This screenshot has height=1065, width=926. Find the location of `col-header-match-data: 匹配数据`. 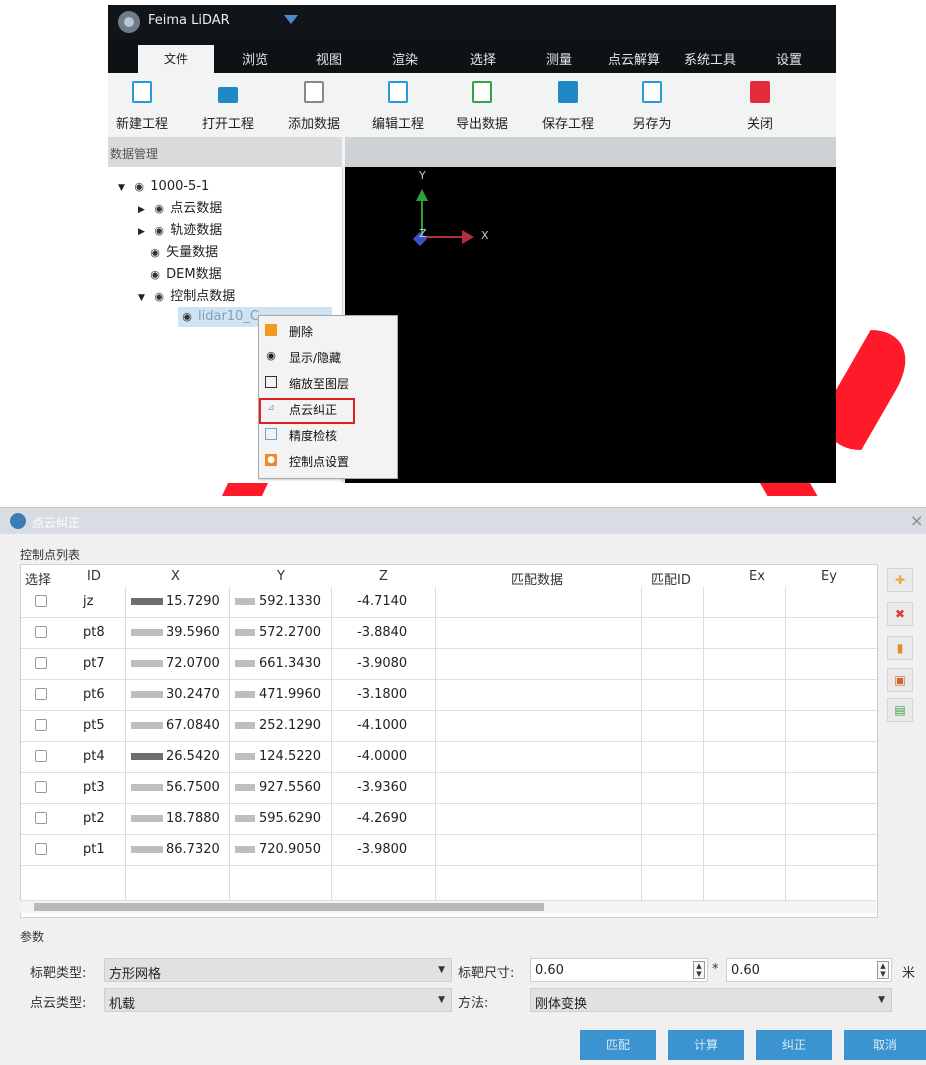

col-header-match-data: 匹配数据 is located at coordinates (537, 578).